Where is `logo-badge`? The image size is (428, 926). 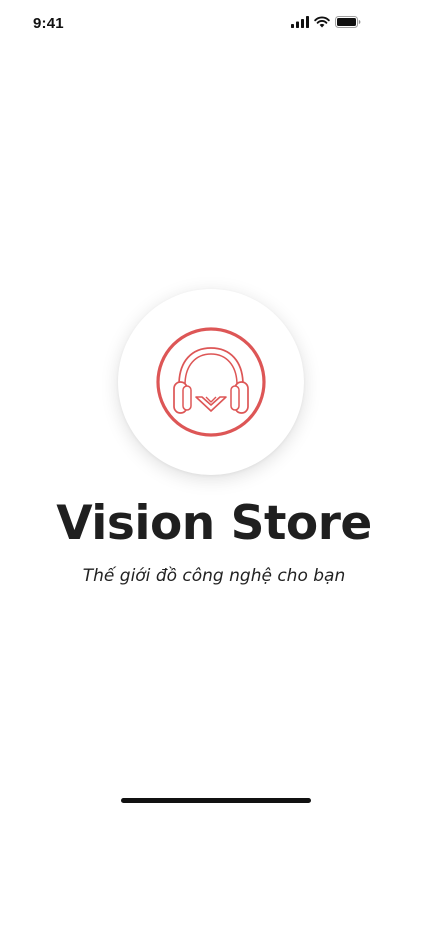 logo-badge is located at coordinates (211, 382).